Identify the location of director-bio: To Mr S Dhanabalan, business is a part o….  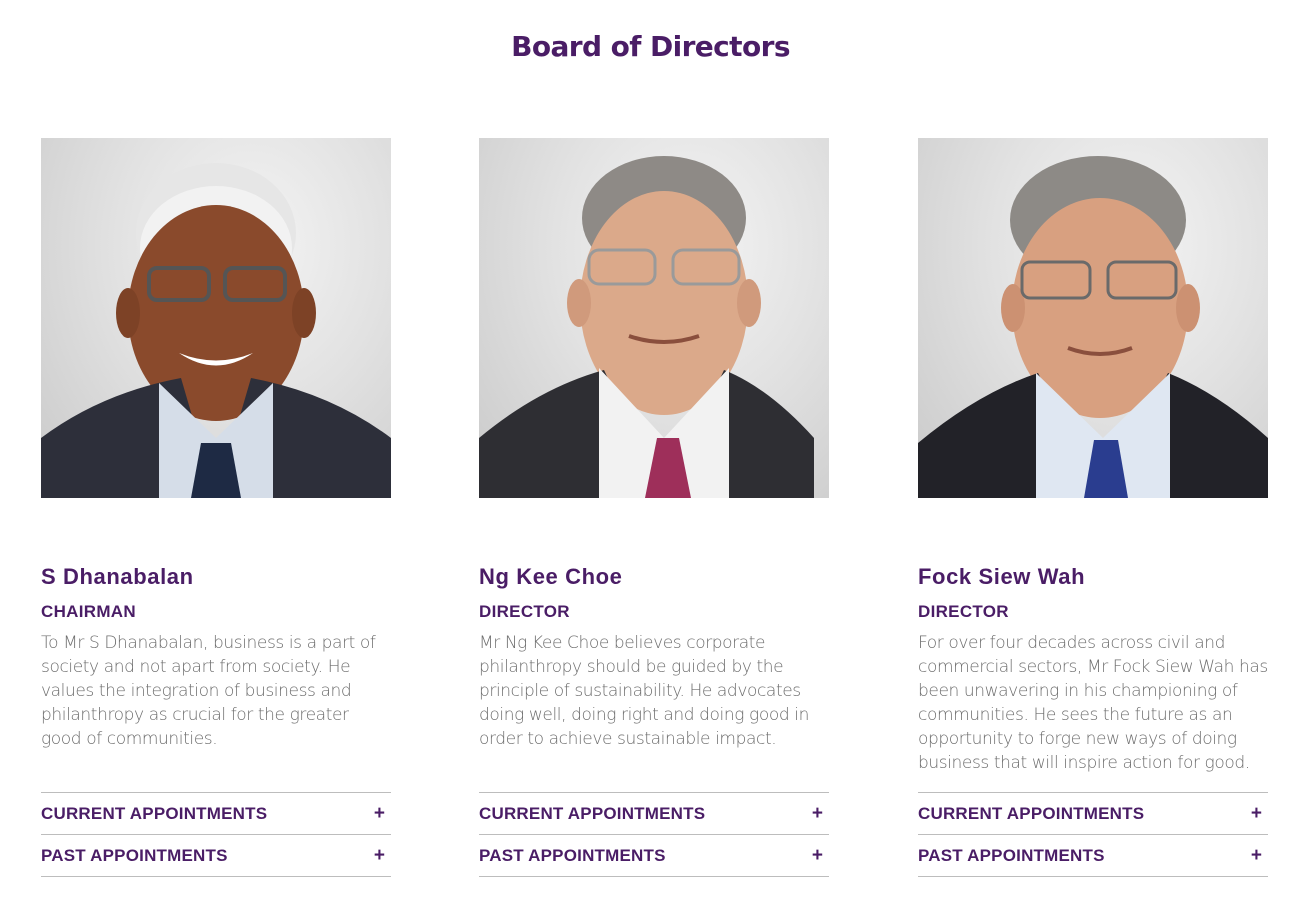
(208, 691).